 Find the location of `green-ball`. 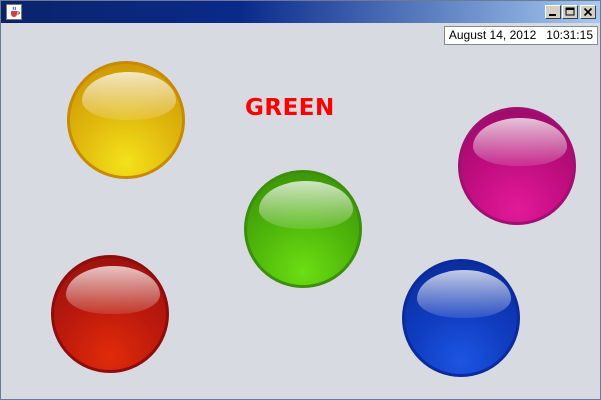

green-ball is located at coordinates (303, 229).